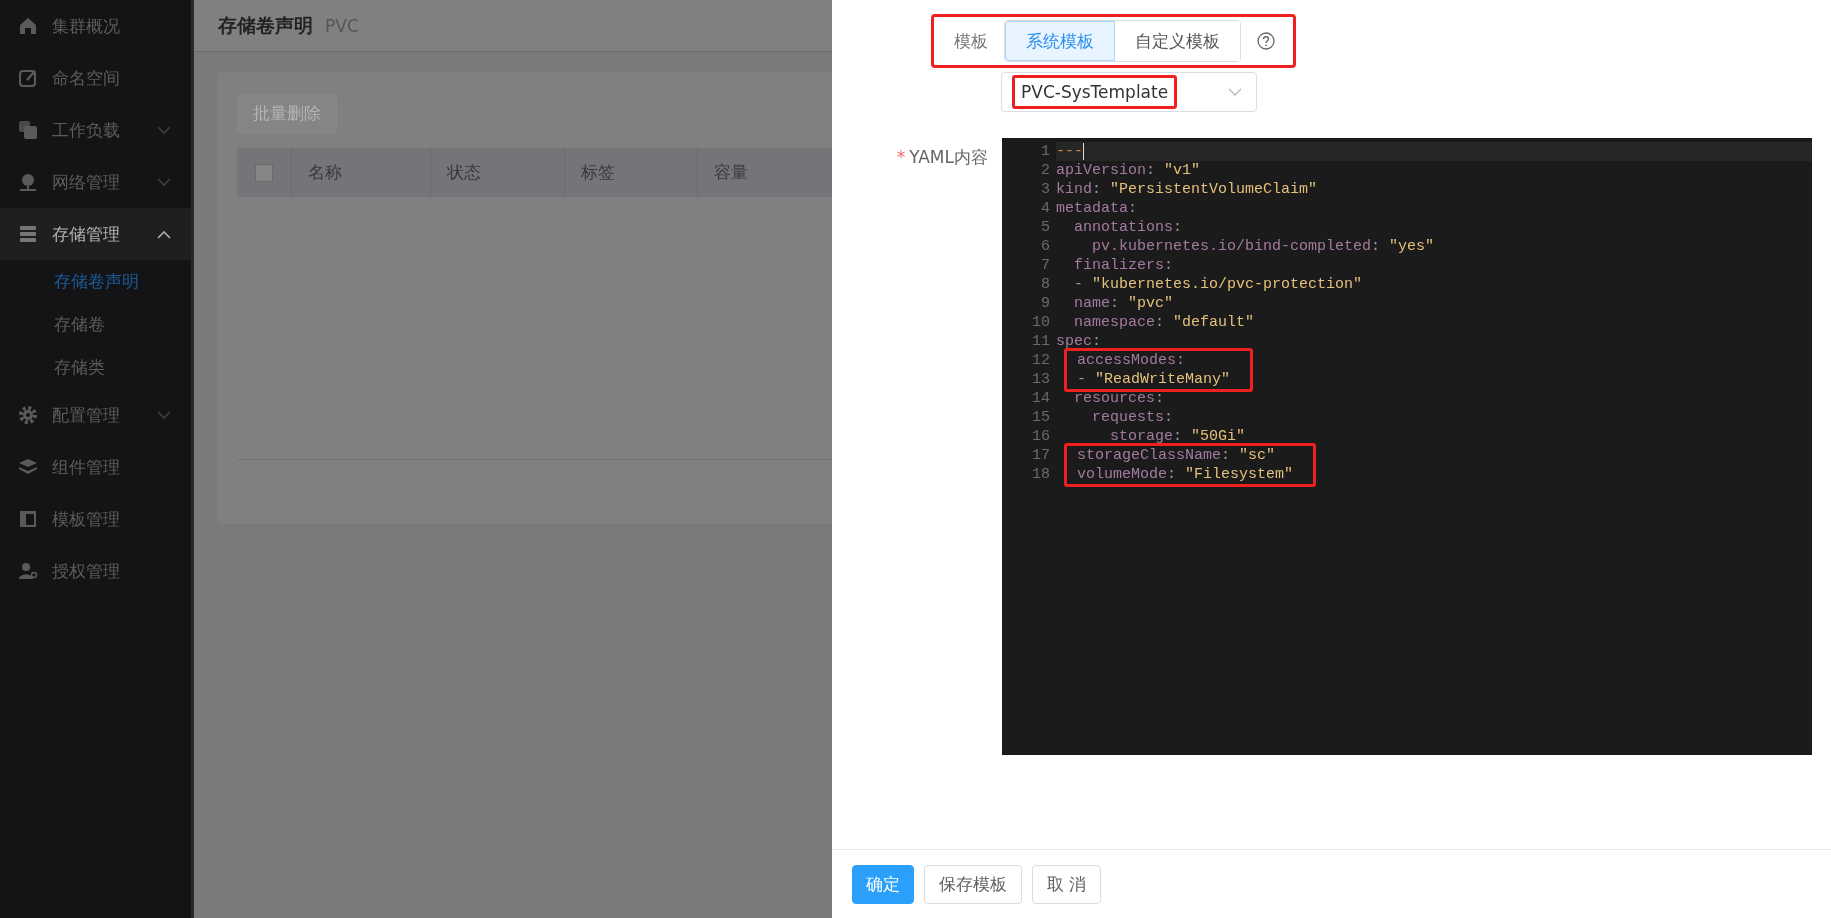 The image size is (1831, 918). I want to click on line-number: 14, so click(1040, 398).